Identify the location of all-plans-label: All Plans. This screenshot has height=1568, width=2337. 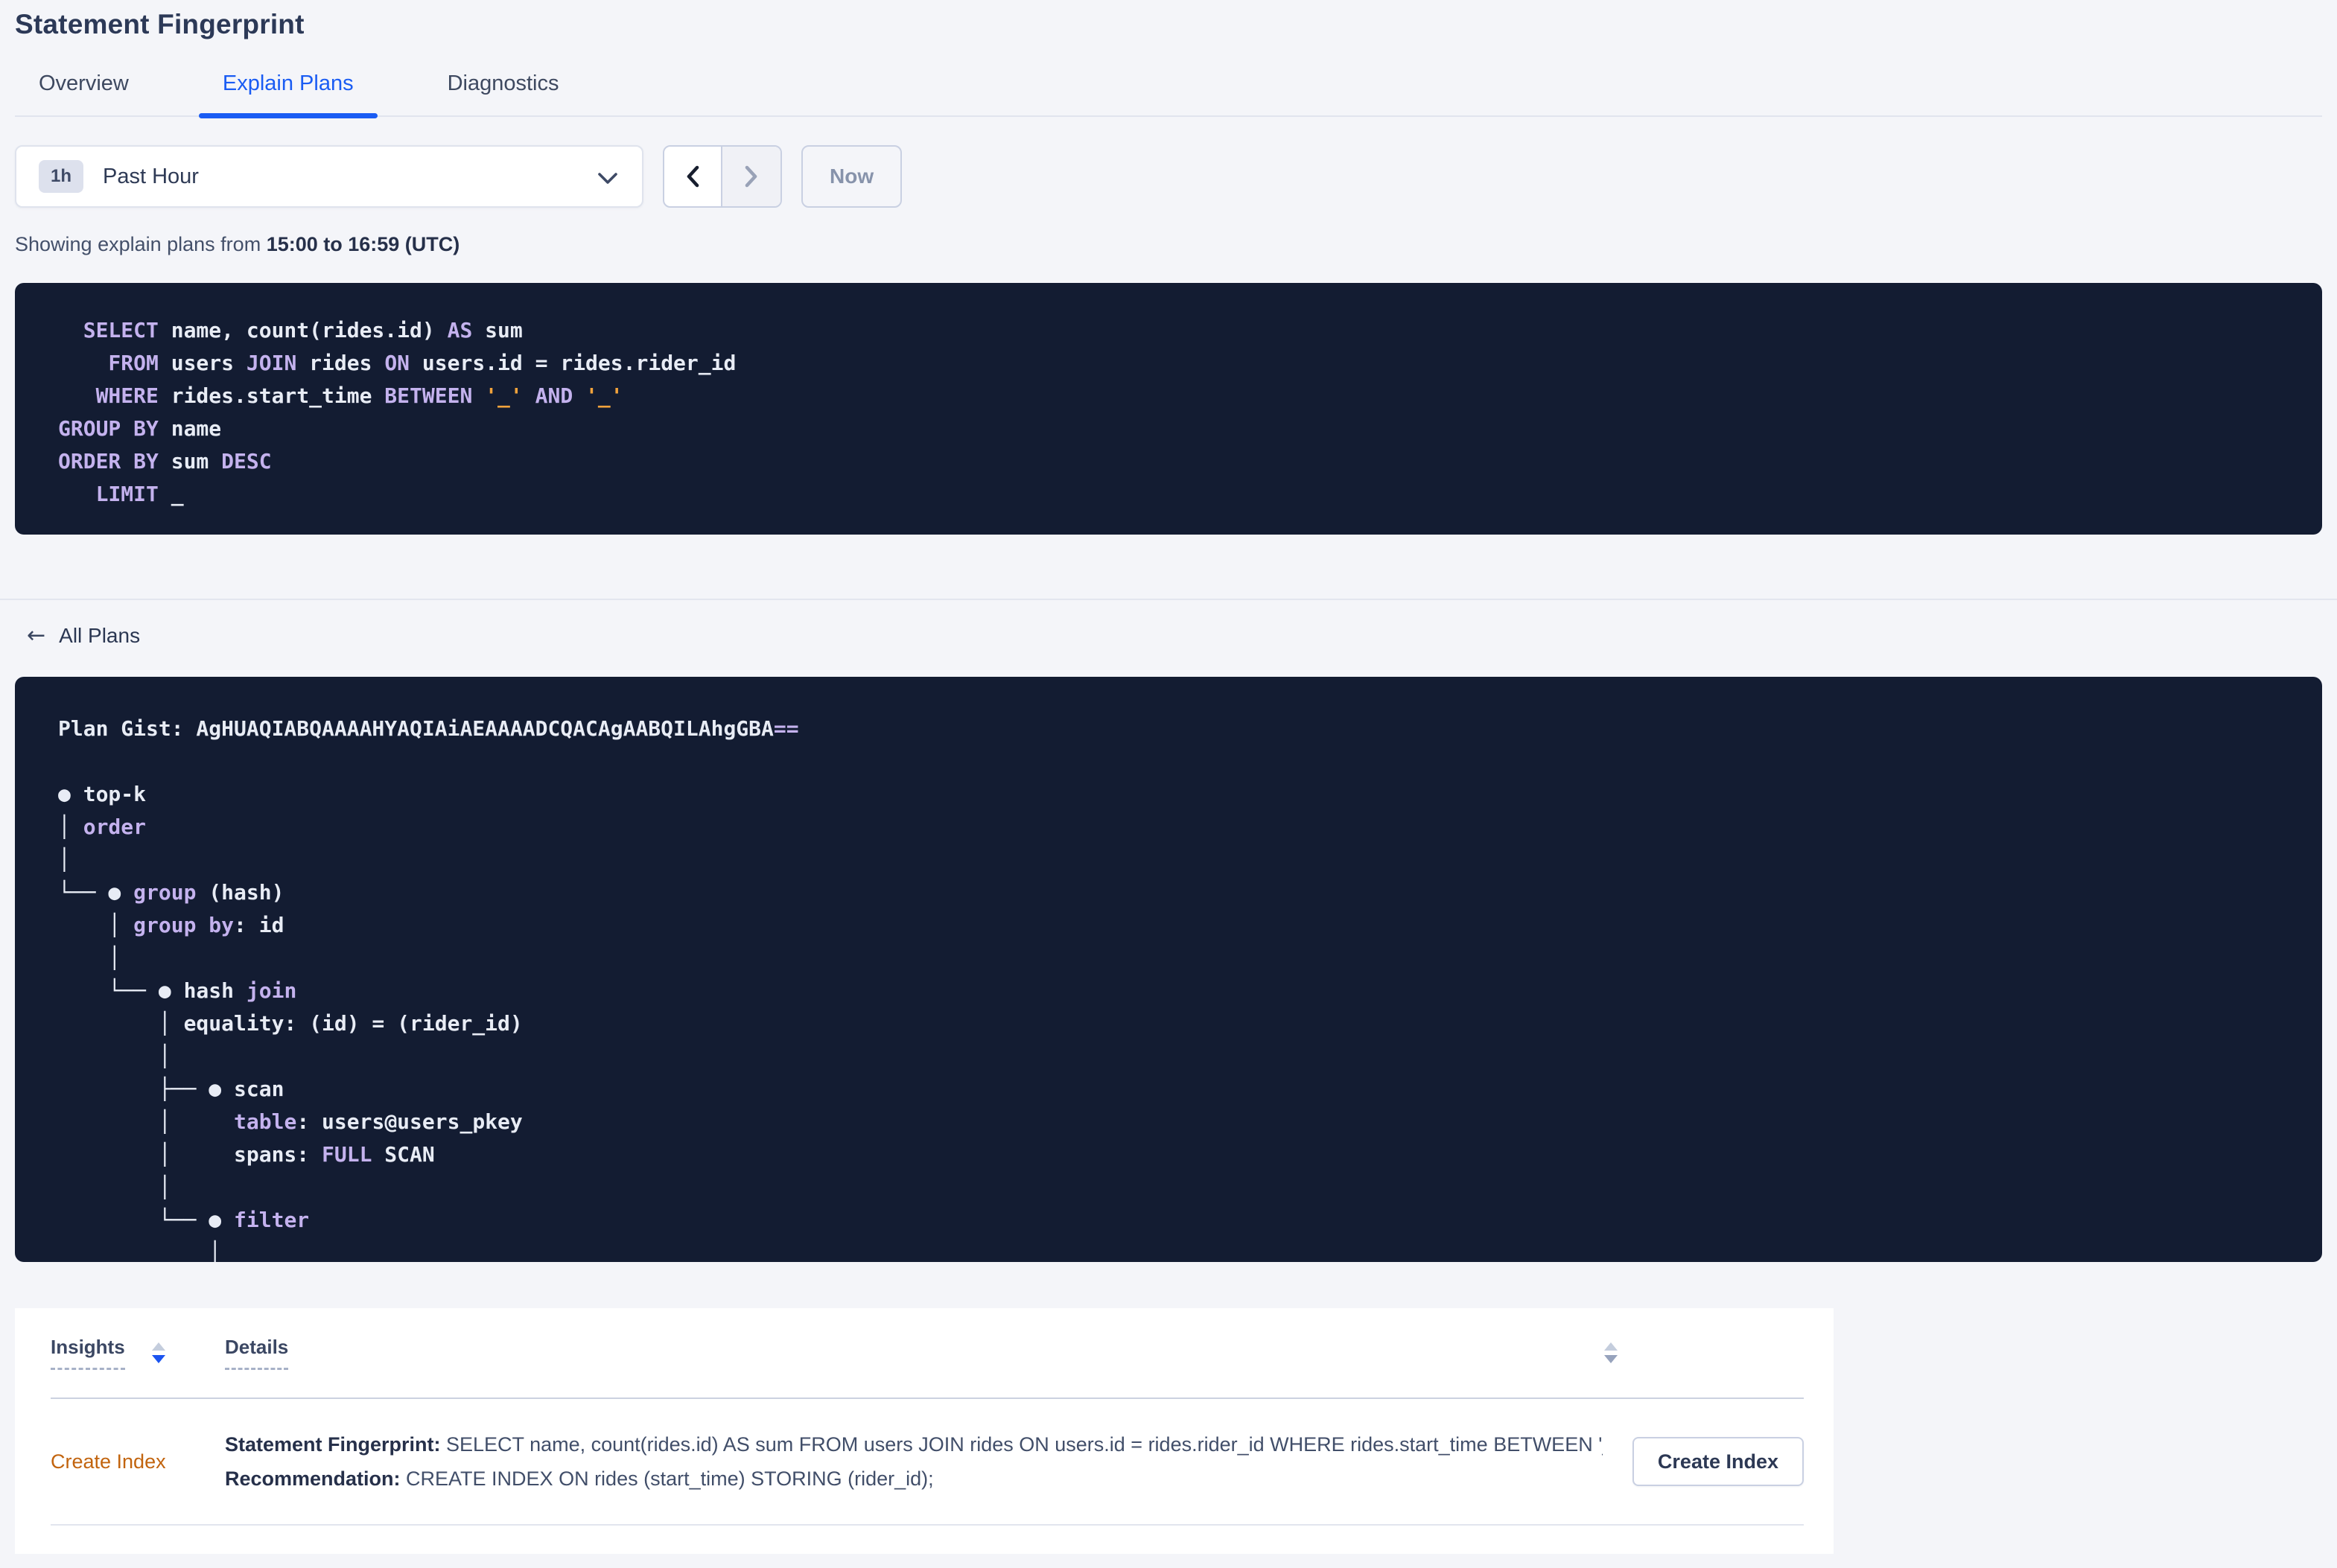
(100, 635).